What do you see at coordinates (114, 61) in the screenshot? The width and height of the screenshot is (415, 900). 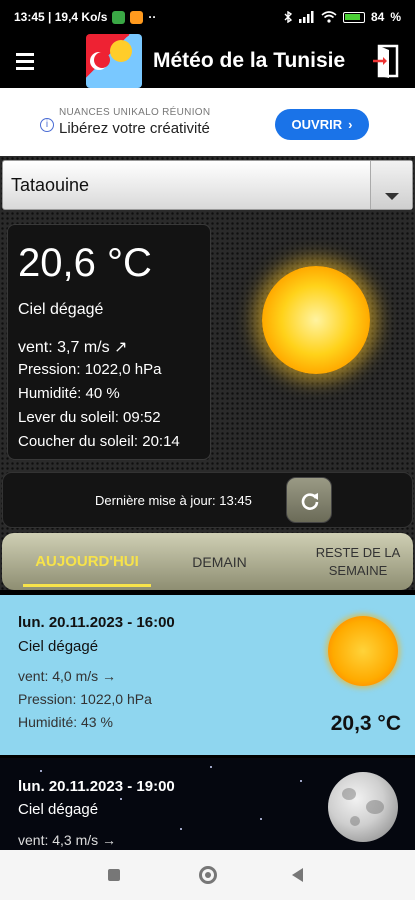 I see `app-logo` at bounding box center [114, 61].